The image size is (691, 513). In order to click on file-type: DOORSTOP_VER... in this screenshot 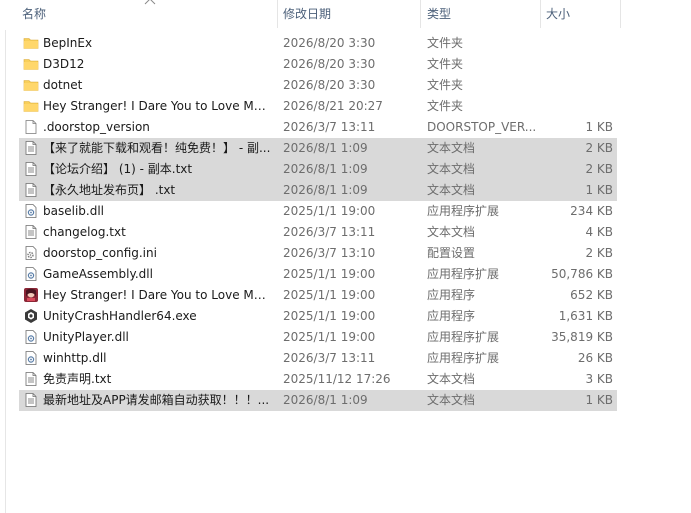, I will do `click(482, 127)`.